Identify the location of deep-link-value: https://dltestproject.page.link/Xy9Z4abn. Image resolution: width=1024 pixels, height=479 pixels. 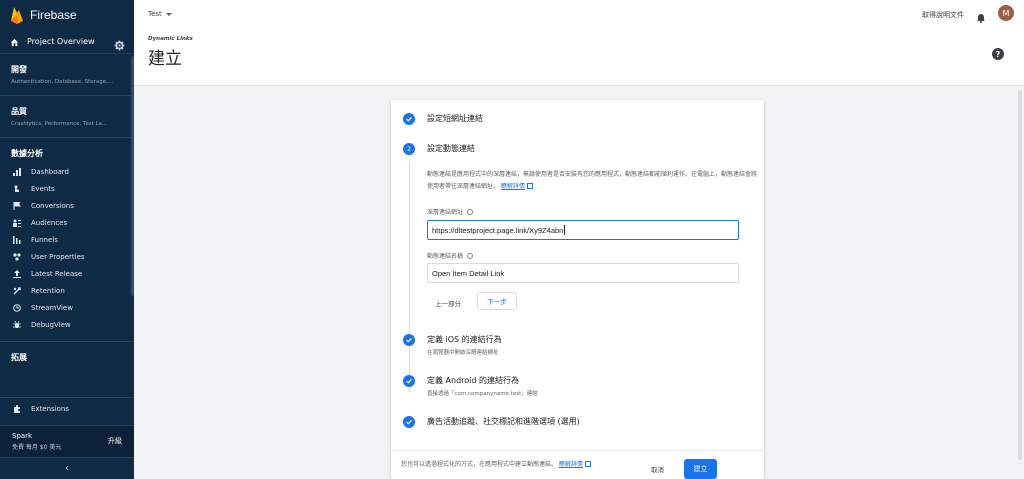
(498, 230).